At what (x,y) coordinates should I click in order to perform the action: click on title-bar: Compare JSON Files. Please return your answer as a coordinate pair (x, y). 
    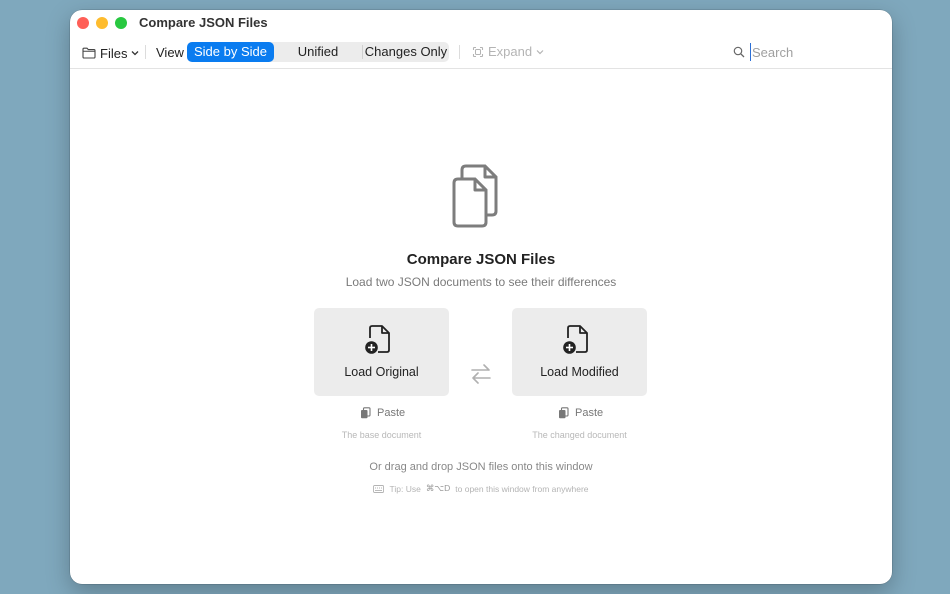
    Looking at the image, I should click on (481, 23).